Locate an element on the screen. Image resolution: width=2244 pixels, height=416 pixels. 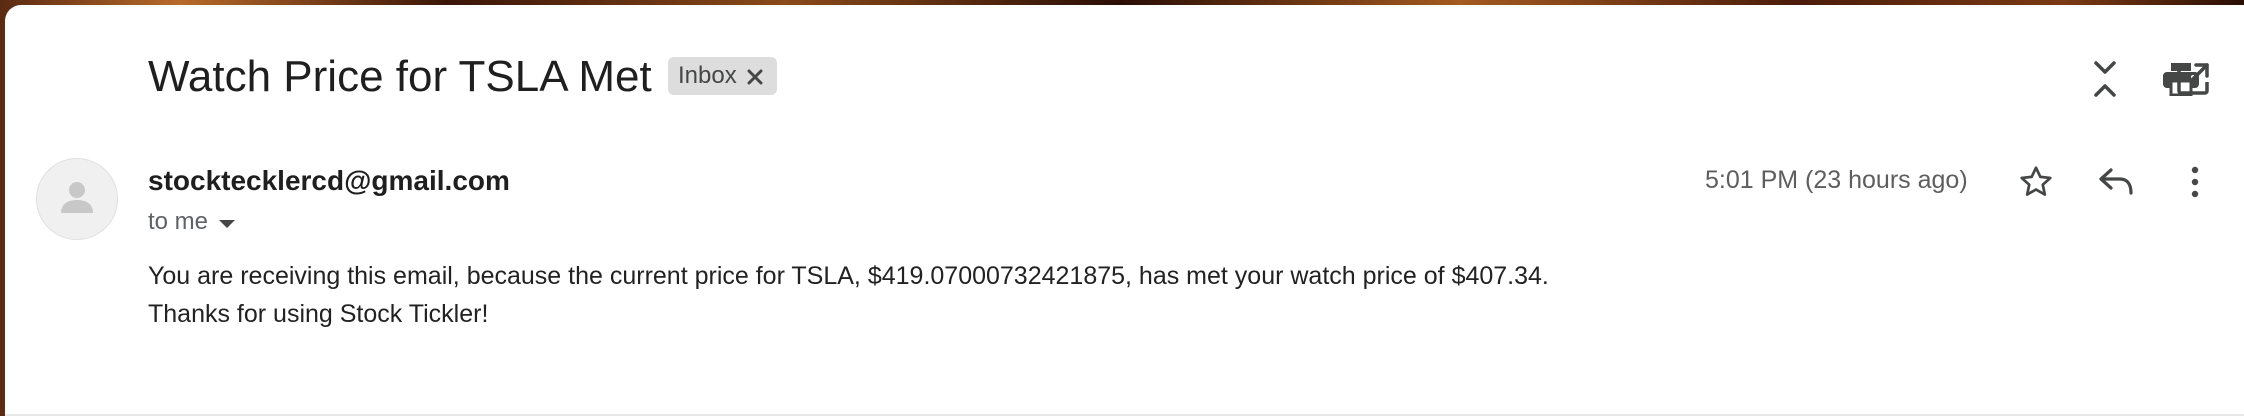
open-in-new-icon is located at coordinates (2193, 79).